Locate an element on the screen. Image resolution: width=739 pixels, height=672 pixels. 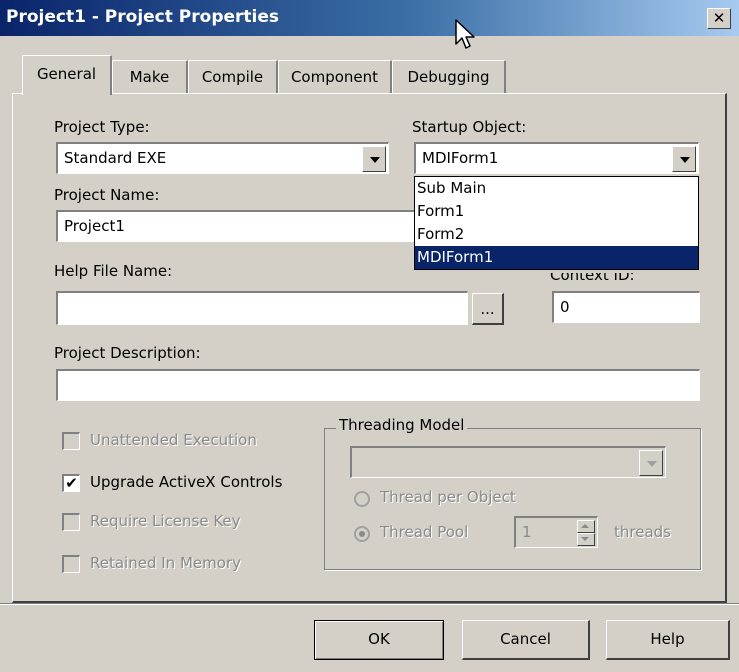
help-file-input is located at coordinates (262, 308).